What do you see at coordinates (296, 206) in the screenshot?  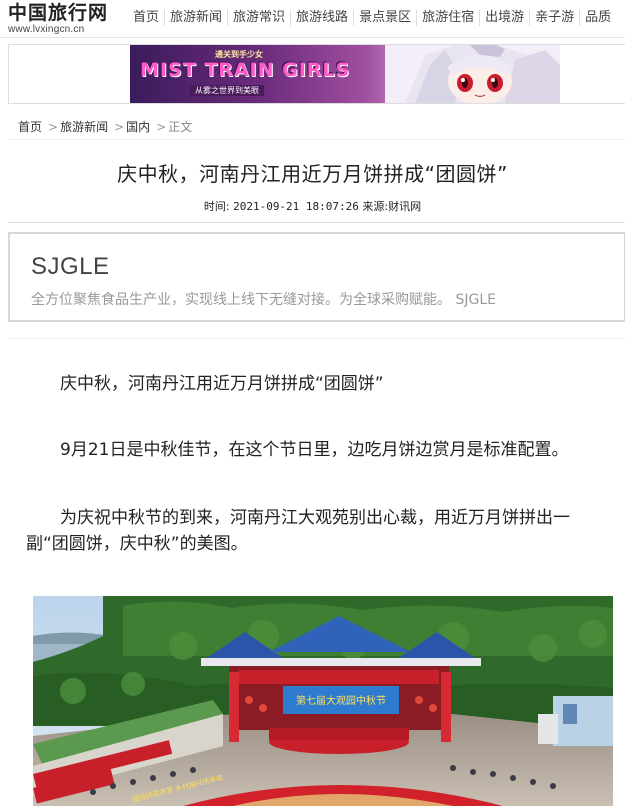 I see `meta-time: 2021-09-21 18:07:26` at bounding box center [296, 206].